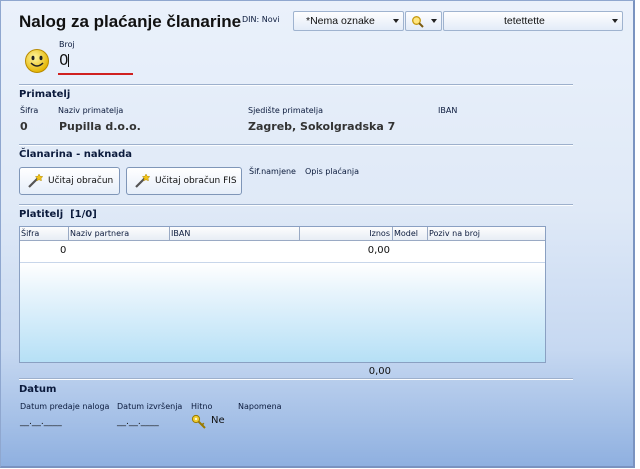 This screenshot has width=640, height=469. Describe the element at coordinates (95, 74) in the screenshot. I see `broj-underline` at that location.